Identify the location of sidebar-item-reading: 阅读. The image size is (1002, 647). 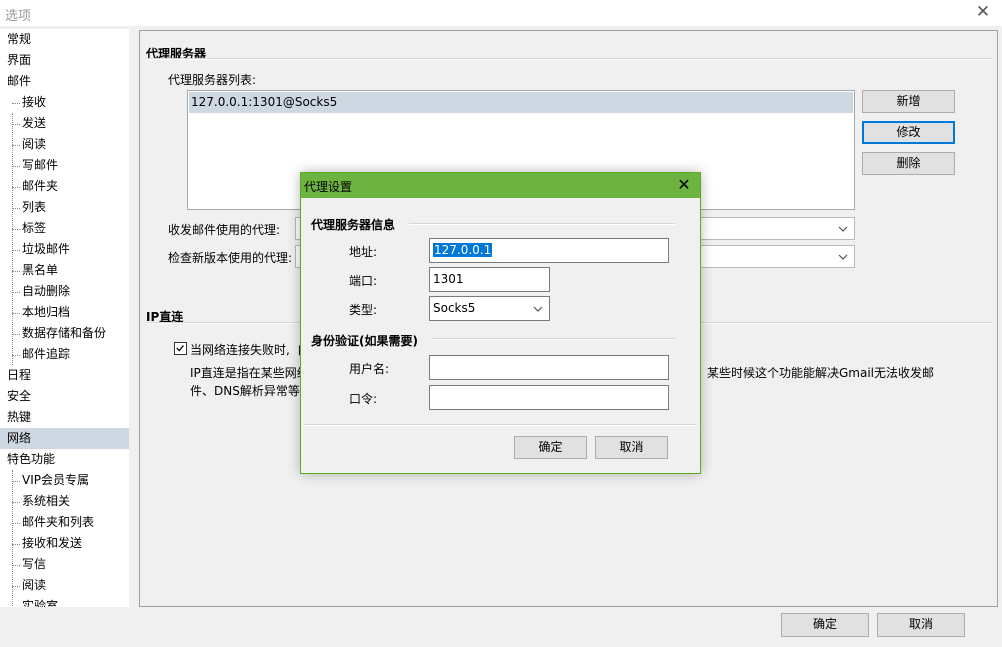
(64, 585).